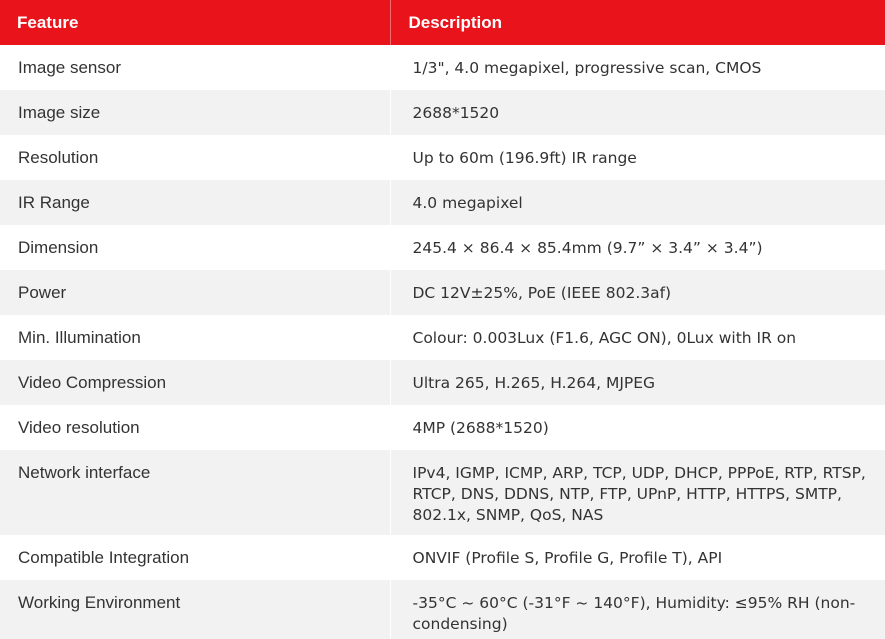  What do you see at coordinates (637, 202) in the screenshot?
I see `description-cell: 4.0 megapixel` at bounding box center [637, 202].